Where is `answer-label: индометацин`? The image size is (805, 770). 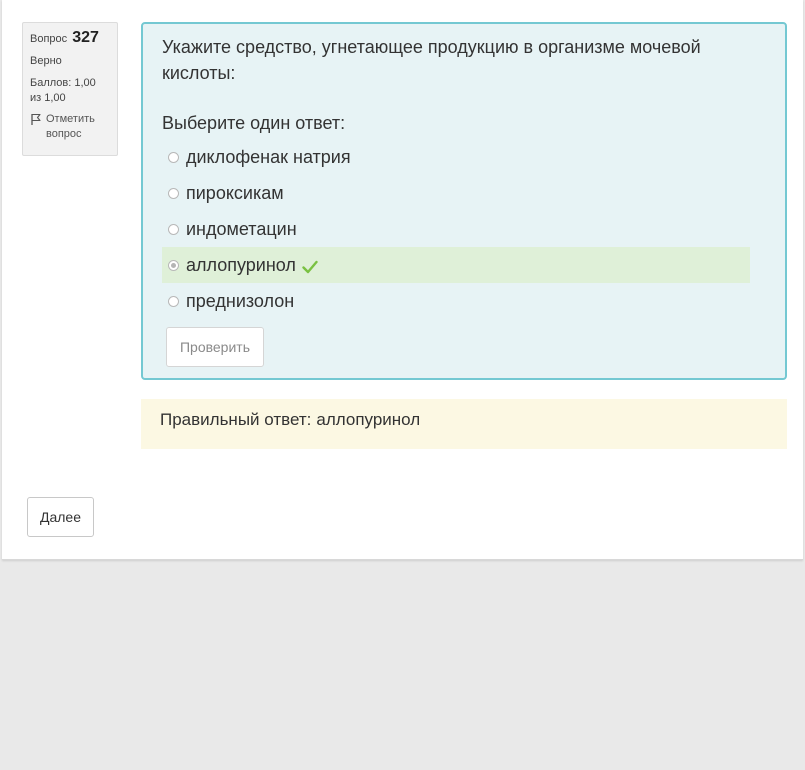
answer-label: индометацин is located at coordinates (241, 228).